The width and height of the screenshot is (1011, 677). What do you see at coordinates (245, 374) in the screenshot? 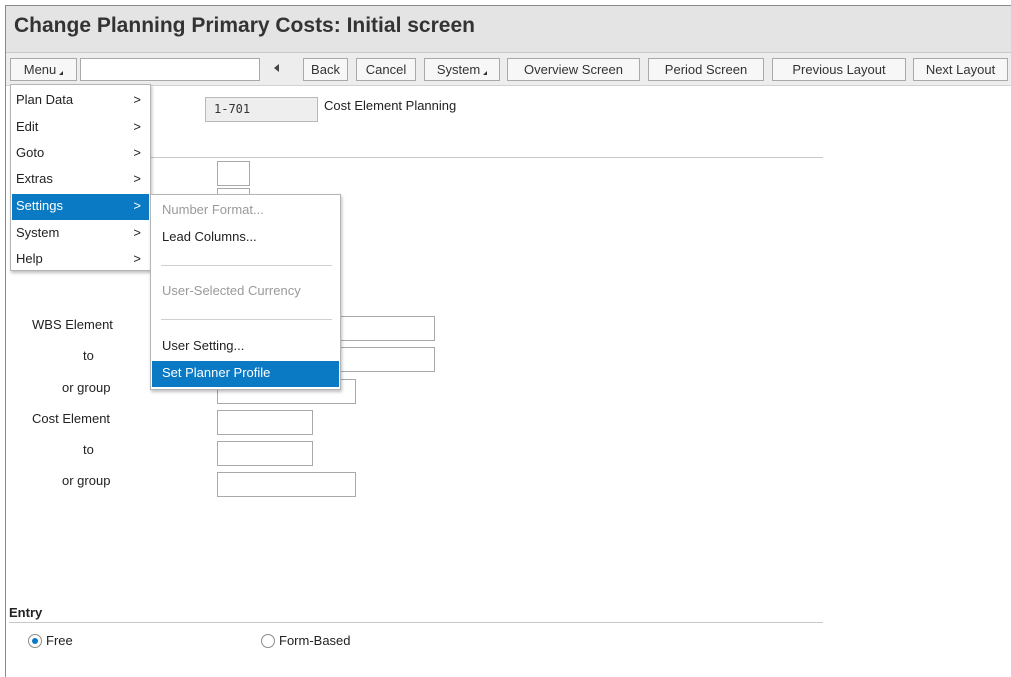
I see `submenu-item-set-planner-profile: Set Planner Profile` at bounding box center [245, 374].